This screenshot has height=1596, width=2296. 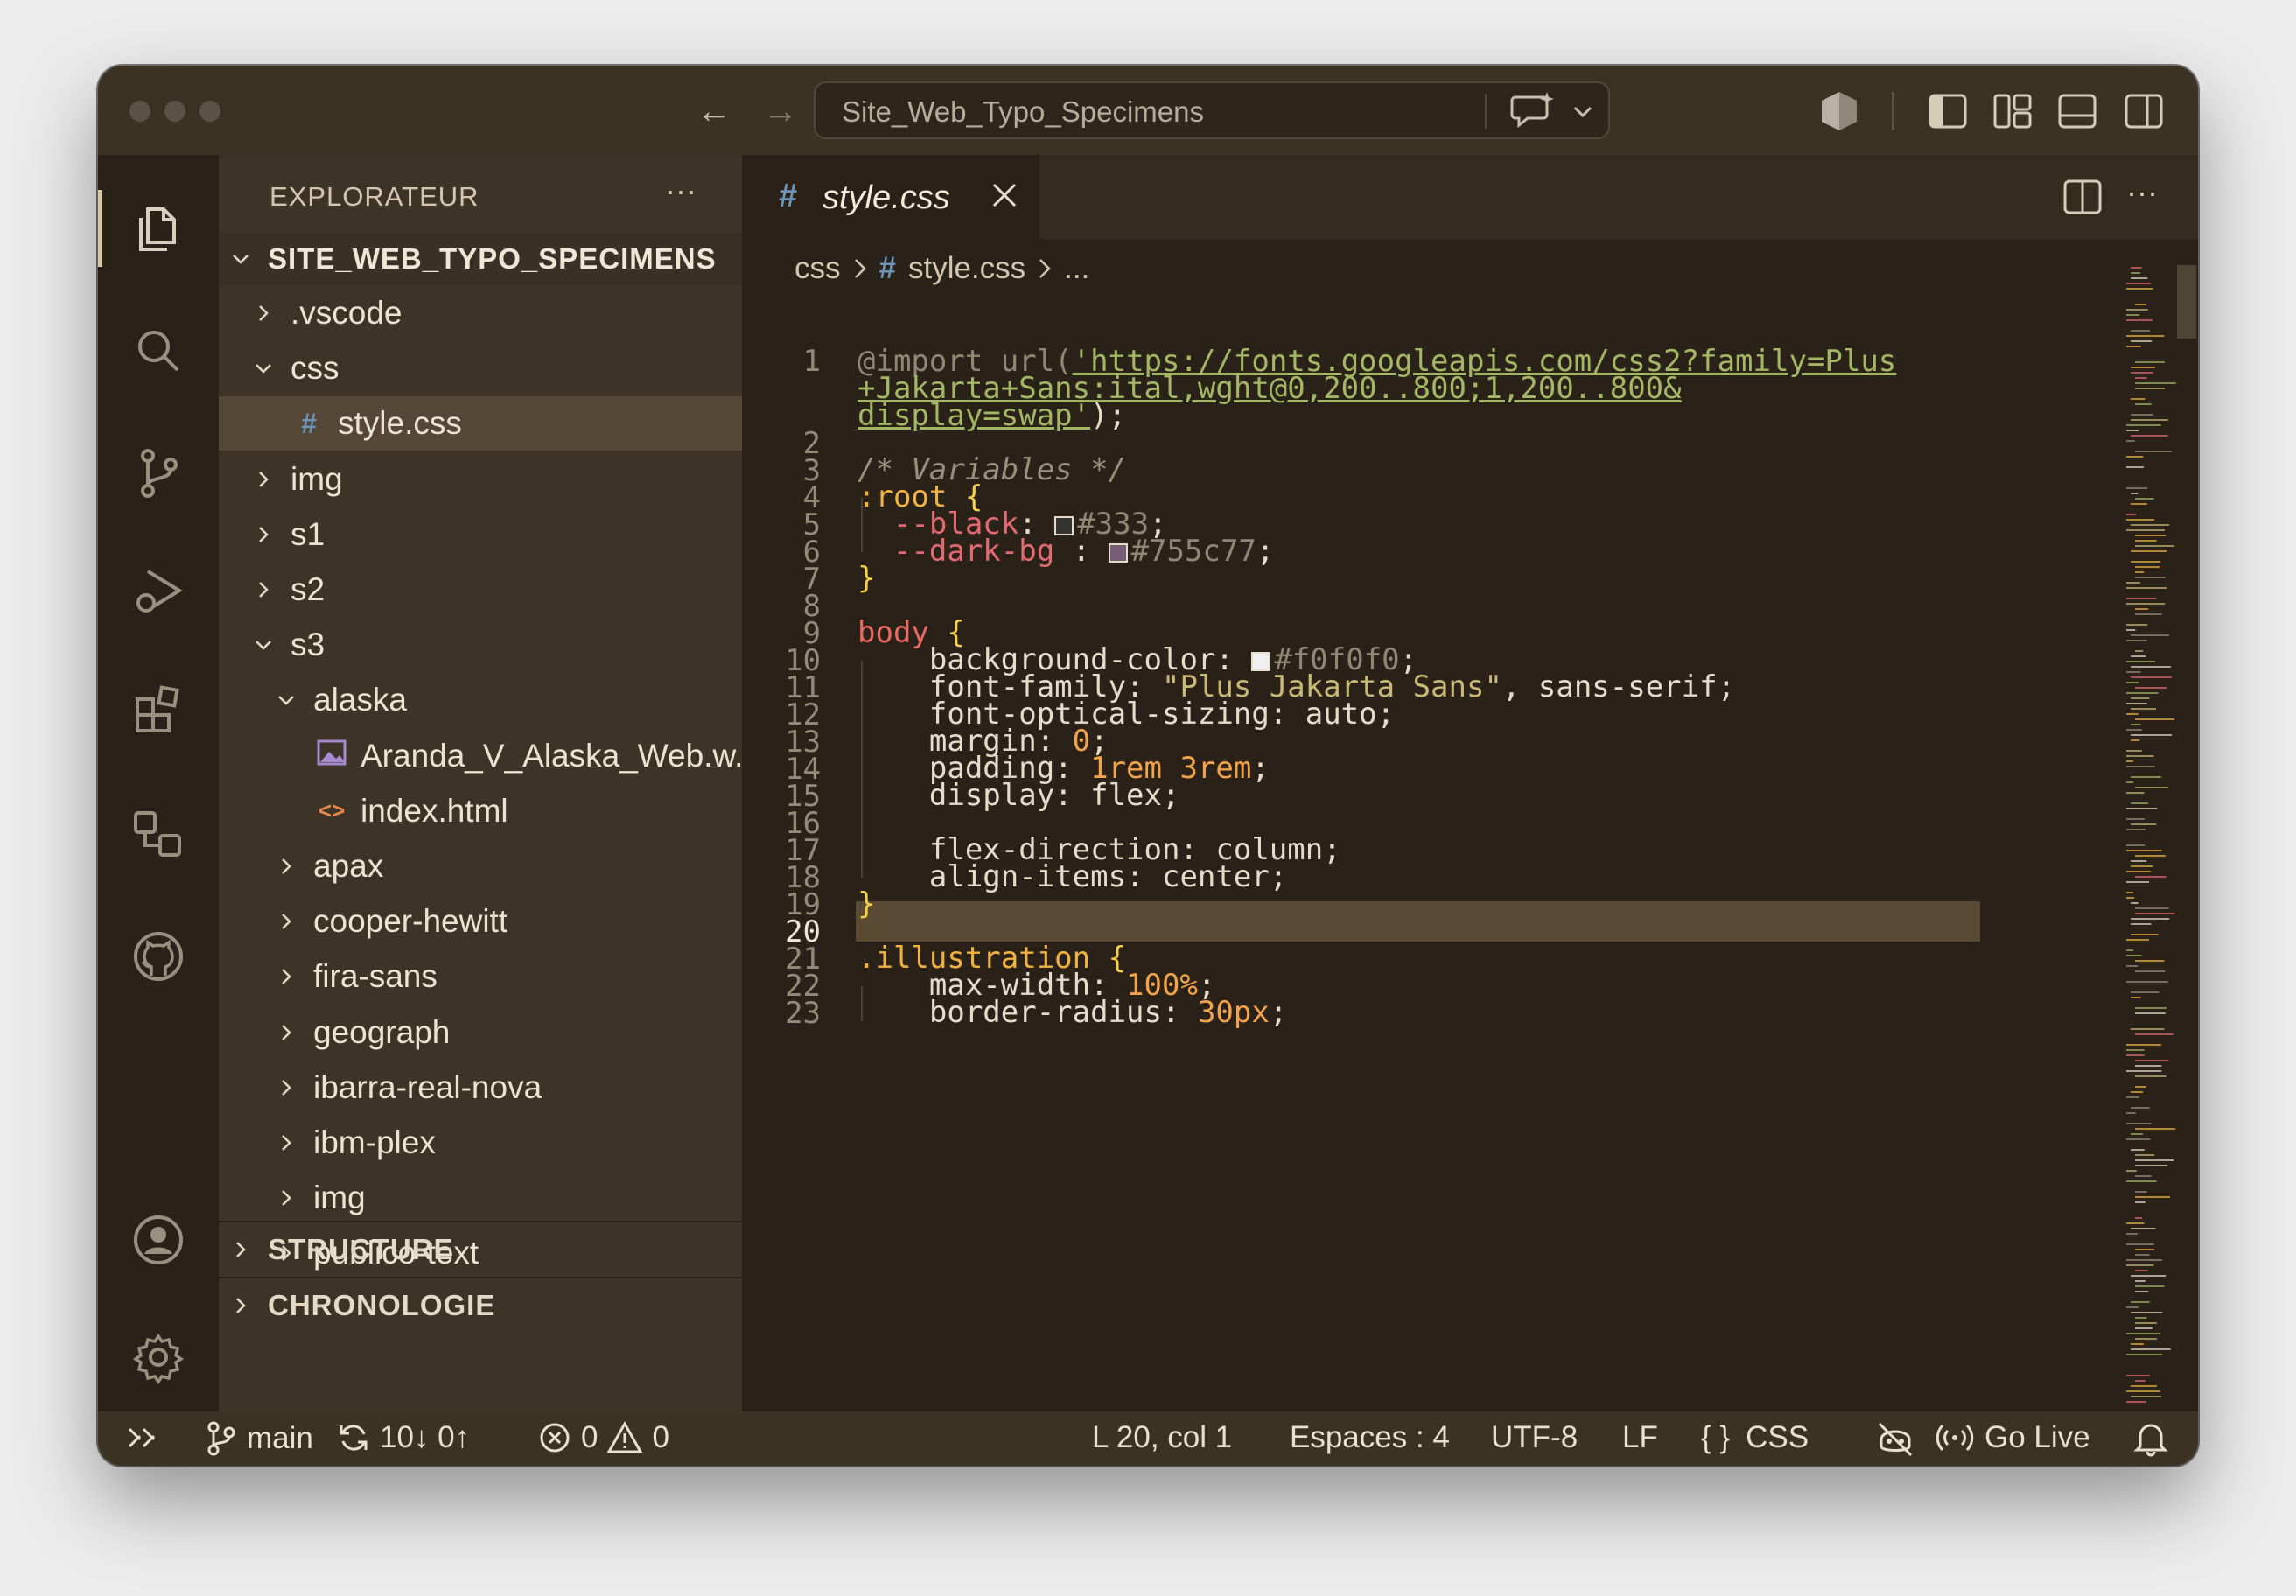 I want to click on chevron-down-icon, so click(x=1583, y=111).